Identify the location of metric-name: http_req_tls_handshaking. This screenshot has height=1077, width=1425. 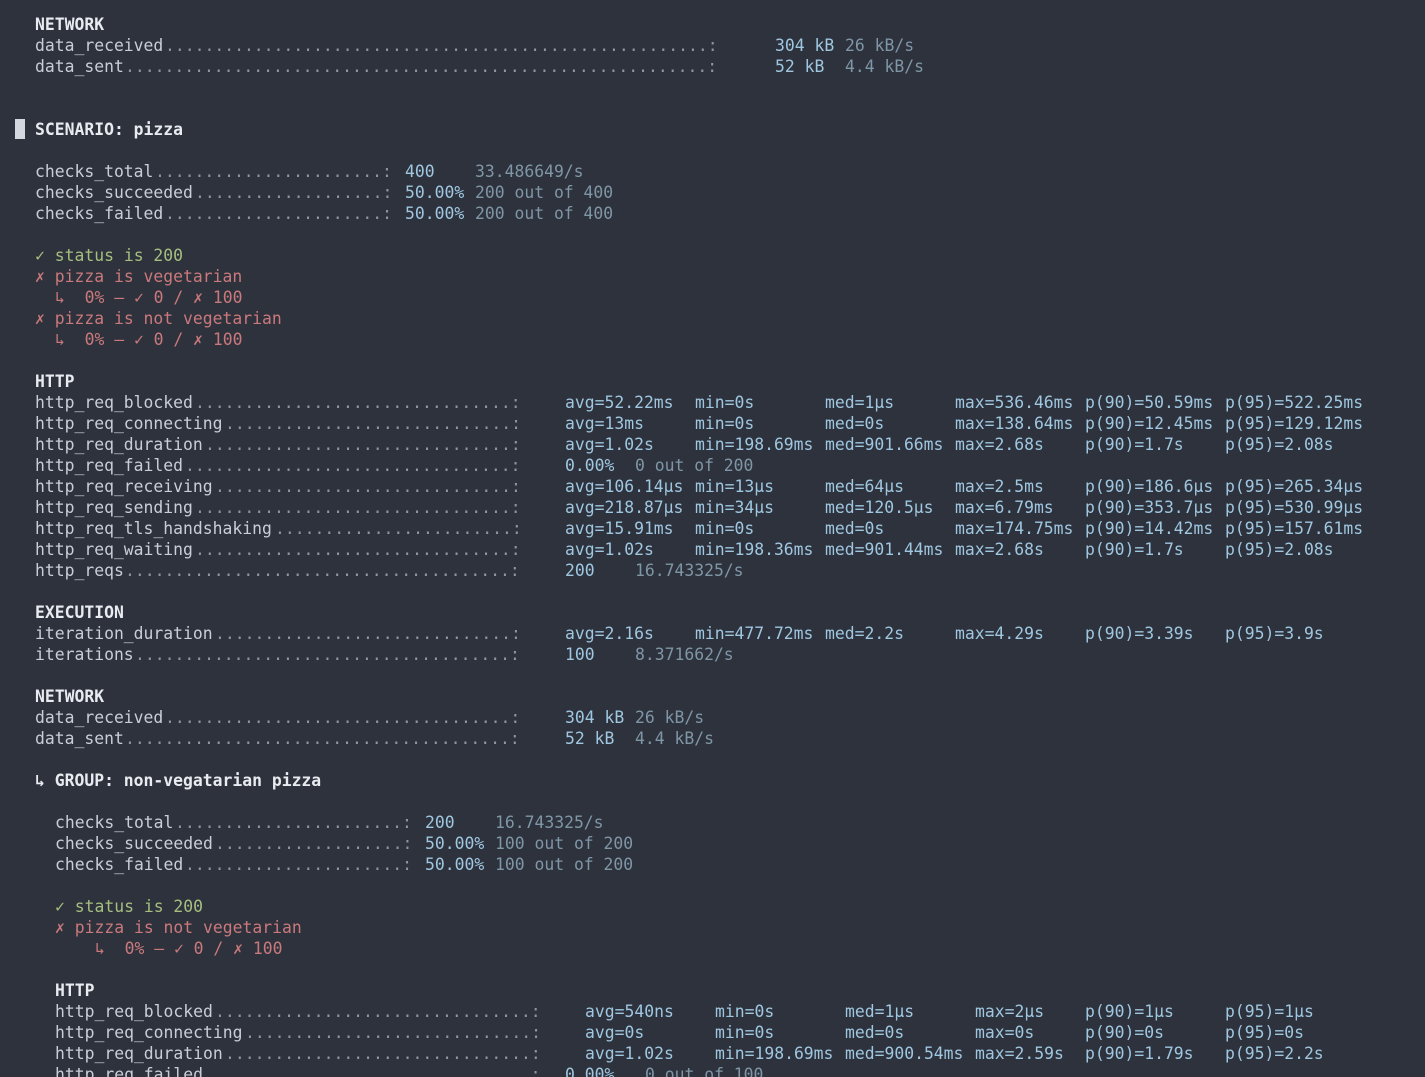
(153, 528).